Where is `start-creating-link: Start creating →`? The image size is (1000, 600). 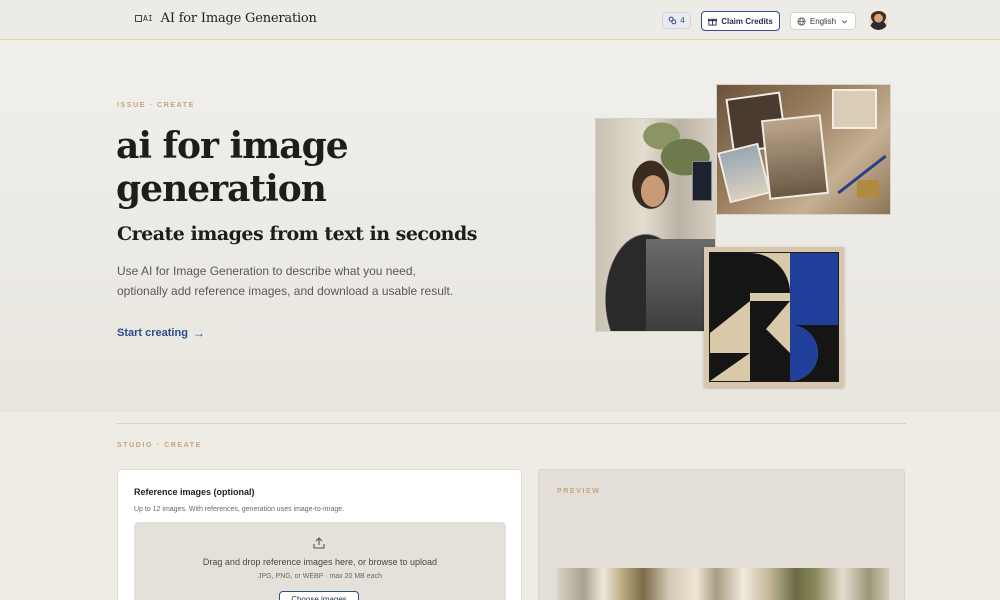
start-creating-link: Start creating → is located at coordinates (161, 333).